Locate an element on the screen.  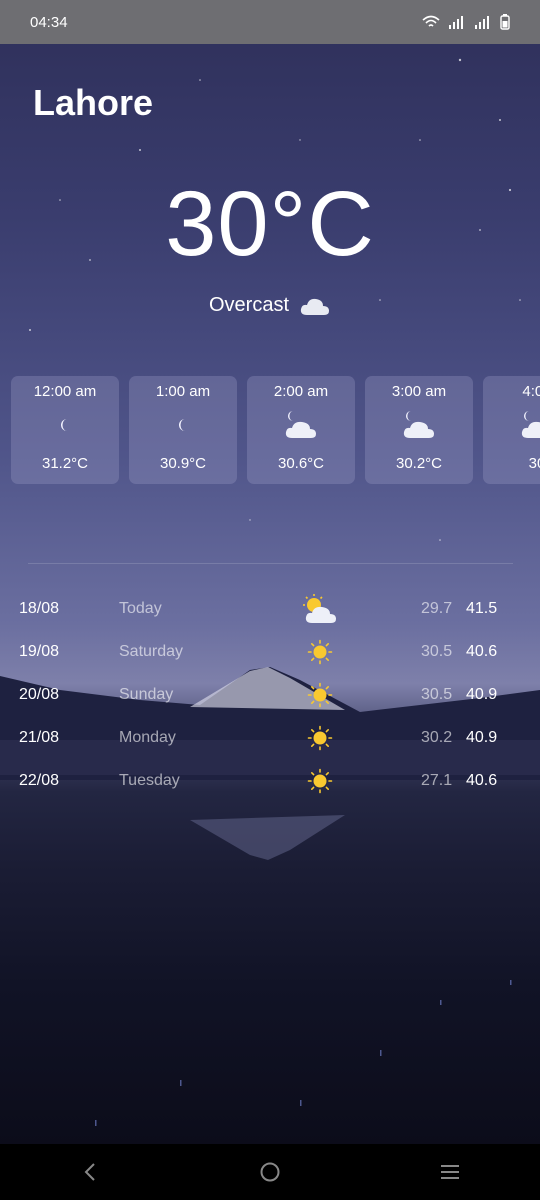
daily-day: Today is located at coordinates (140, 608).